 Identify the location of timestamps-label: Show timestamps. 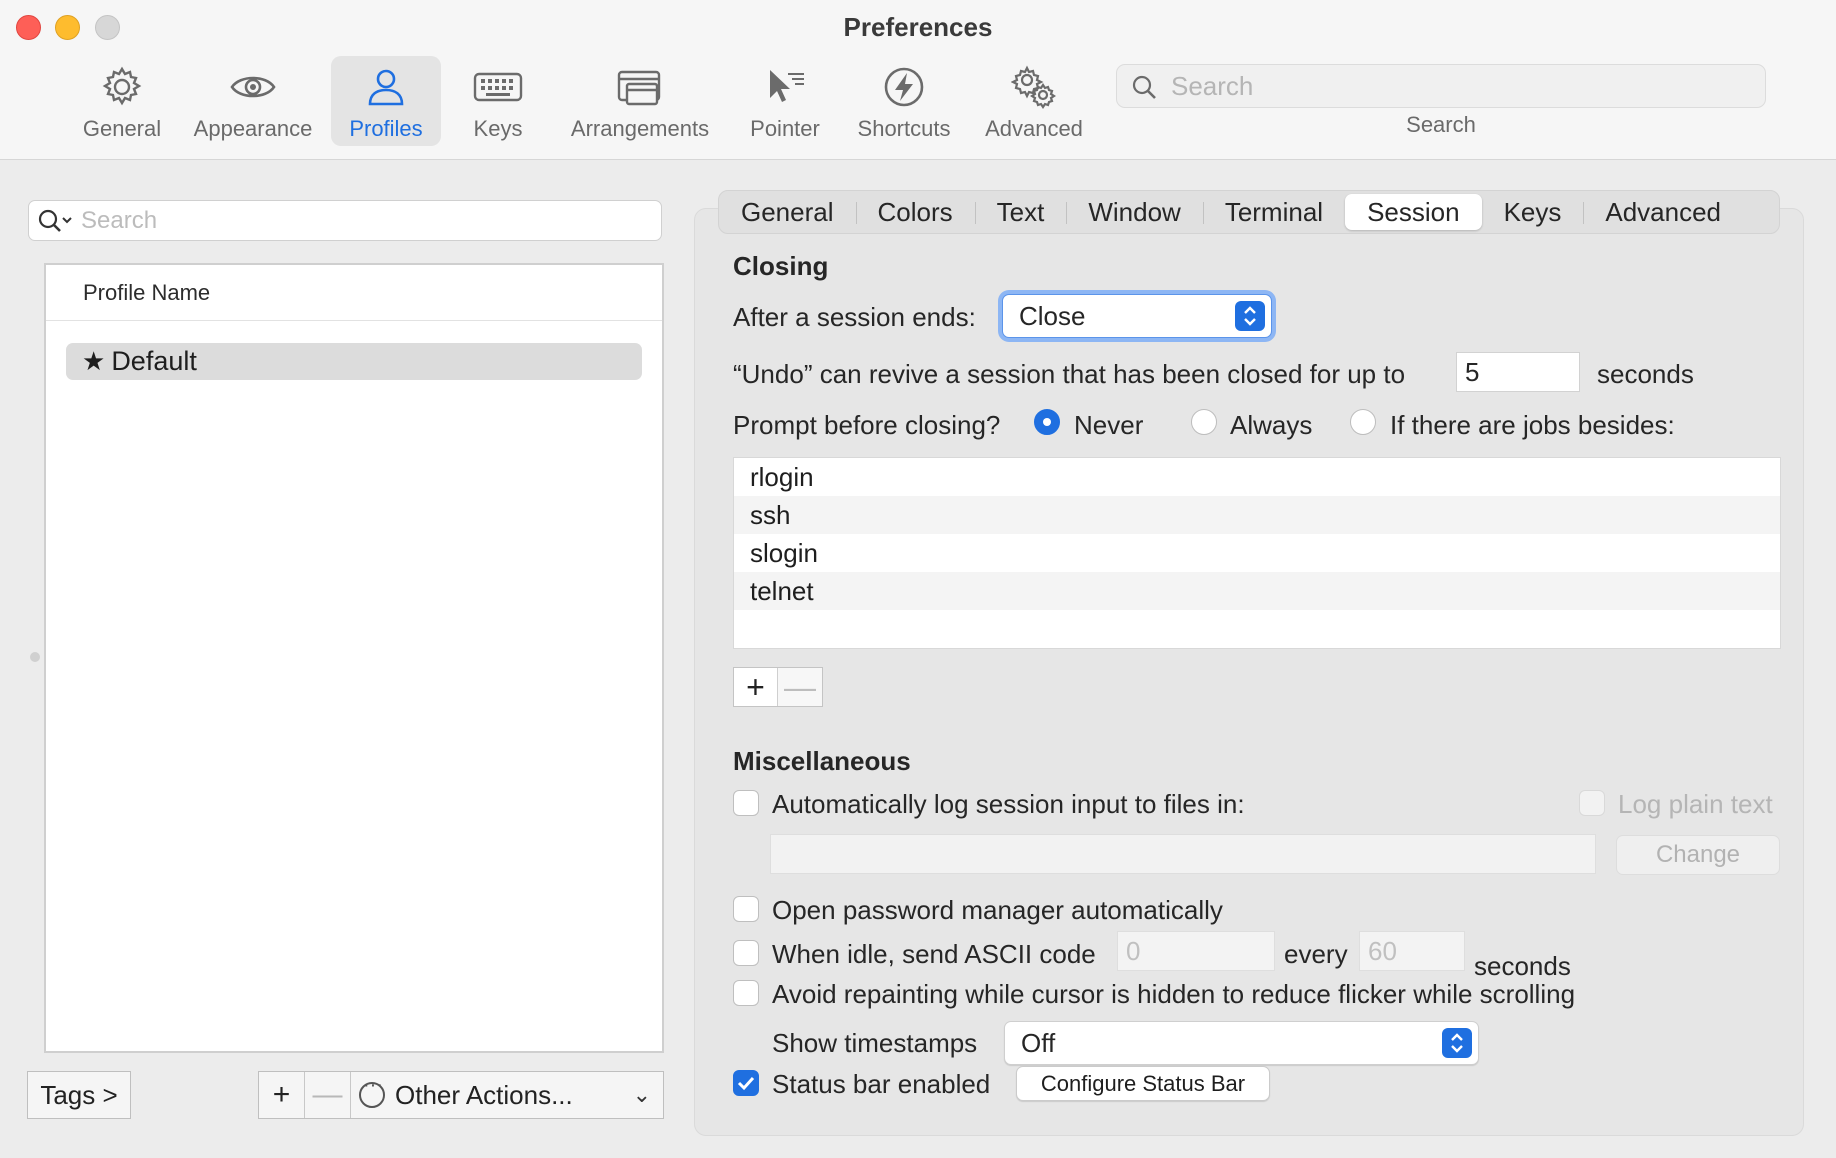
(875, 1043).